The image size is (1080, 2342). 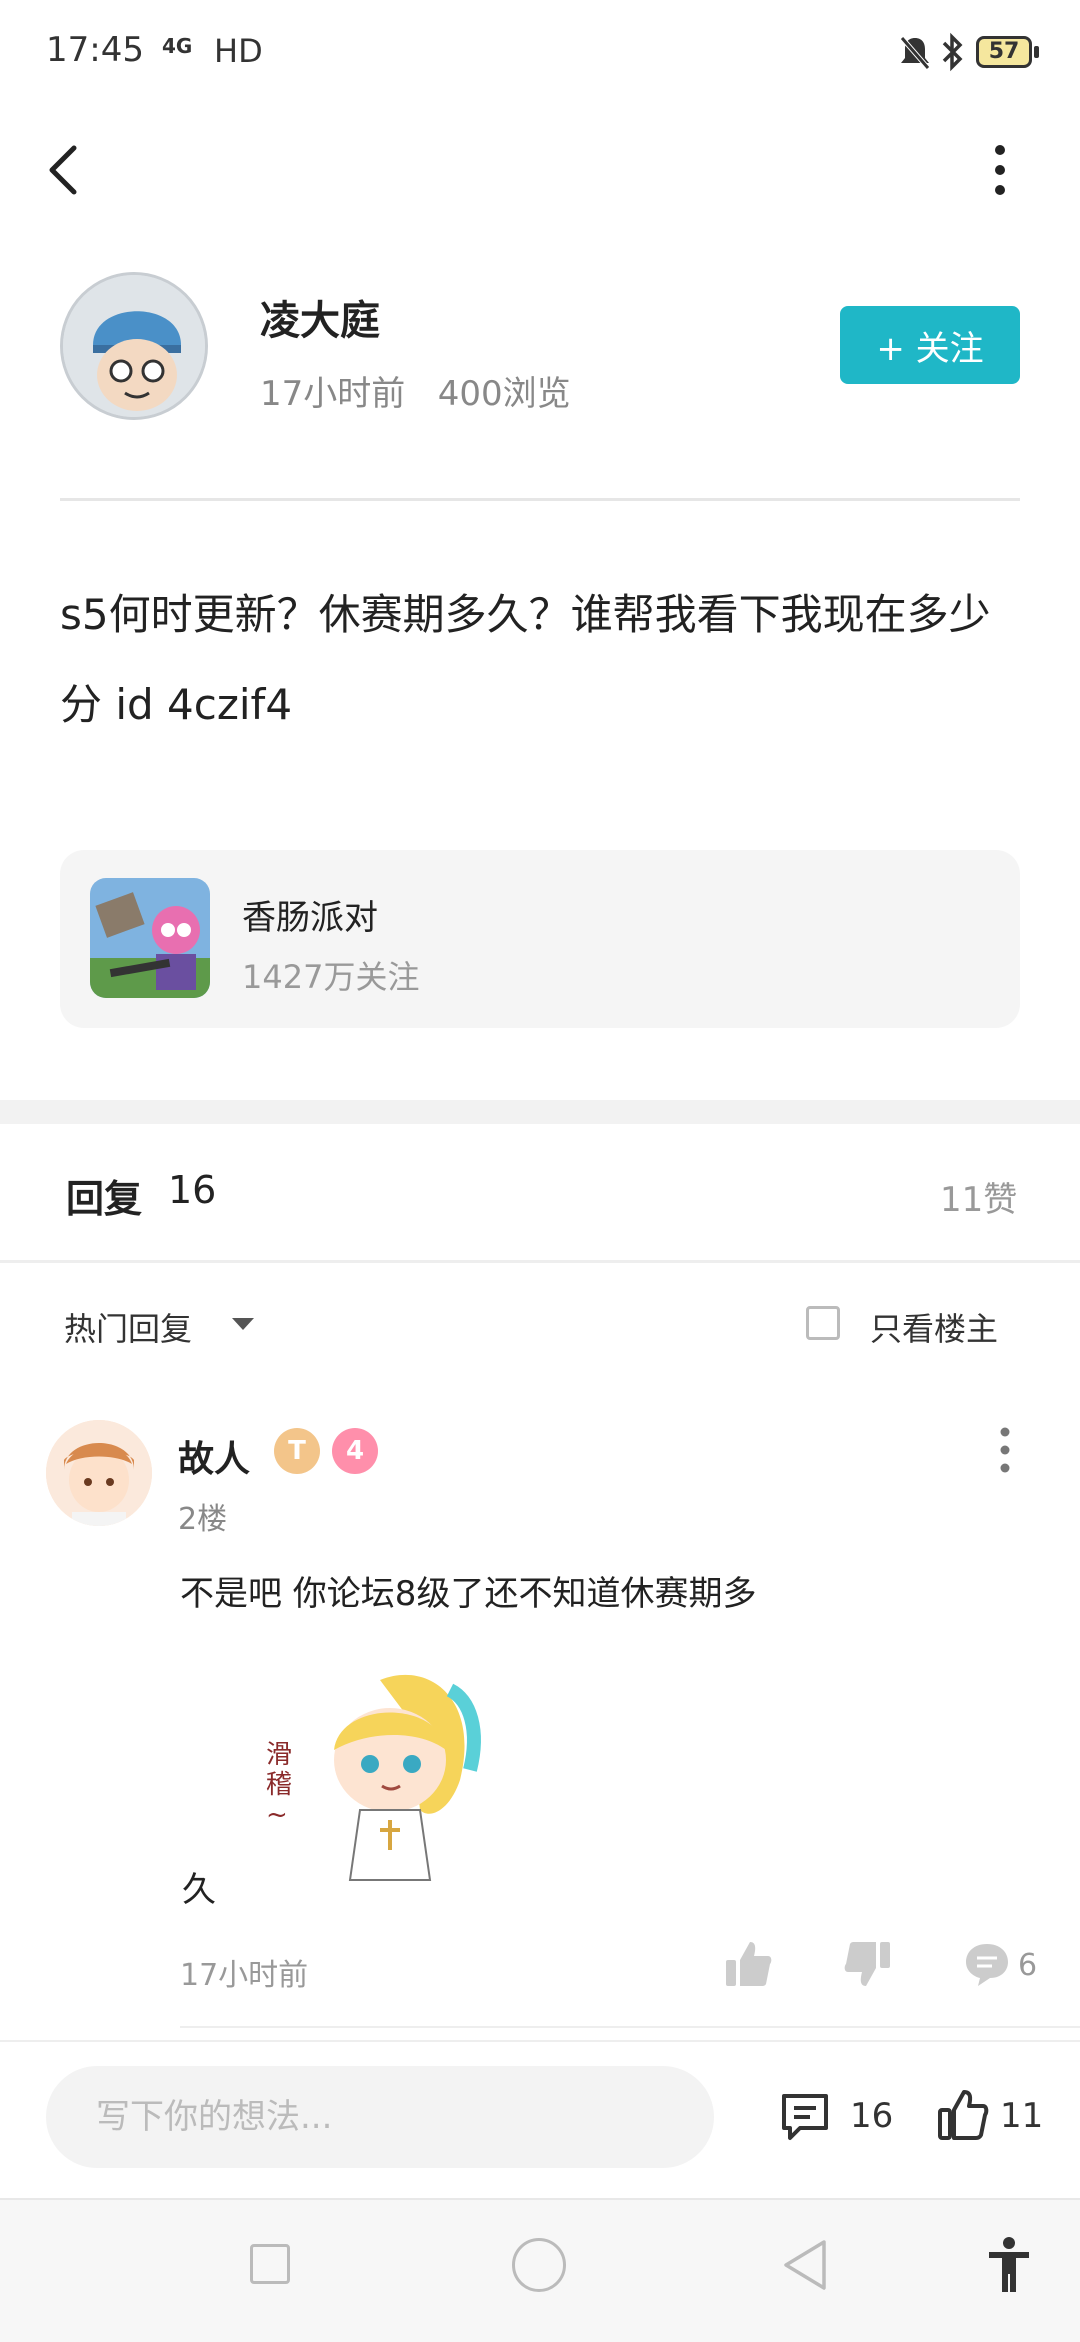 What do you see at coordinates (104, 1199) in the screenshot?
I see `replies-title: 回复` at bounding box center [104, 1199].